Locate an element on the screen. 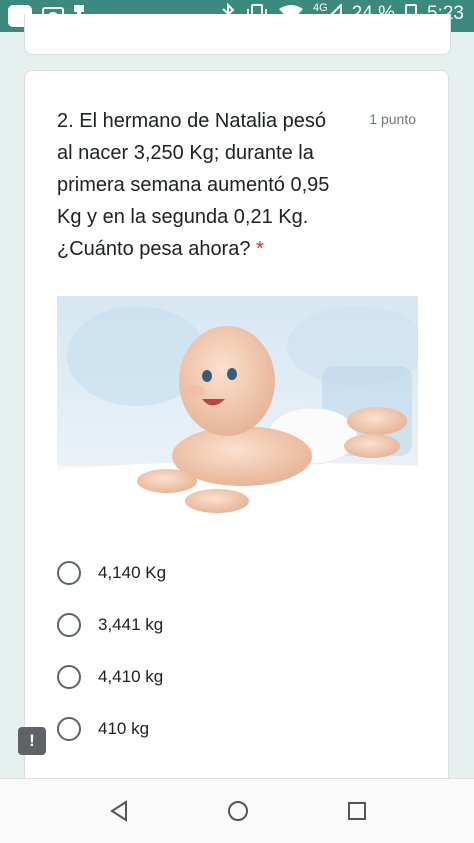  home-icon is located at coordinates (238, 811).